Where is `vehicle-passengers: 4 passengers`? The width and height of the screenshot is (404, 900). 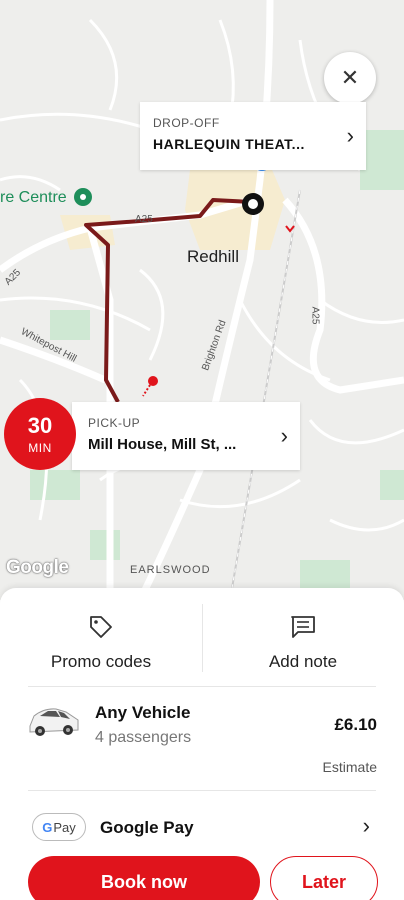 vehicle-passengers: 4 passengers is located at coordinates (143, 737).